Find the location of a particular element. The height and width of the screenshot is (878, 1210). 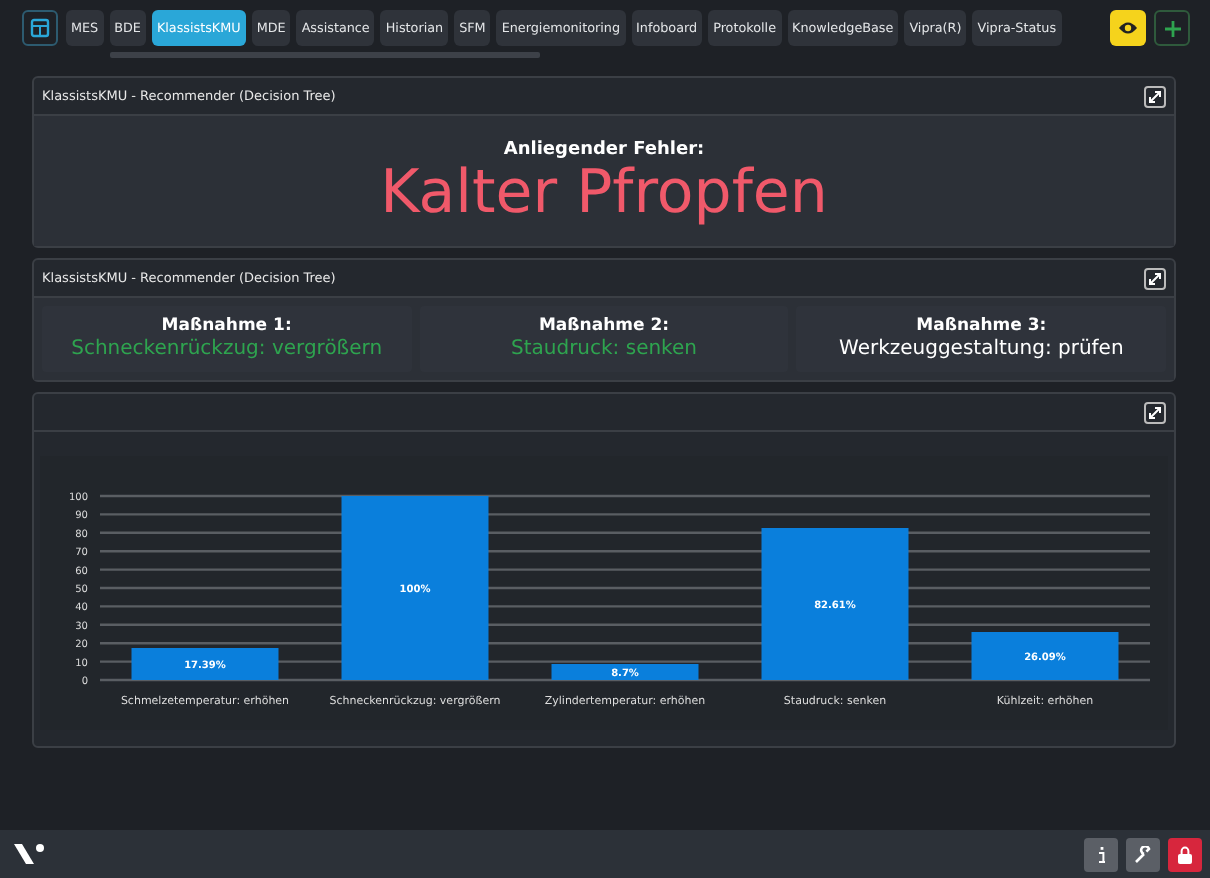

dashboard-icon is located at coordinates (40, 28).